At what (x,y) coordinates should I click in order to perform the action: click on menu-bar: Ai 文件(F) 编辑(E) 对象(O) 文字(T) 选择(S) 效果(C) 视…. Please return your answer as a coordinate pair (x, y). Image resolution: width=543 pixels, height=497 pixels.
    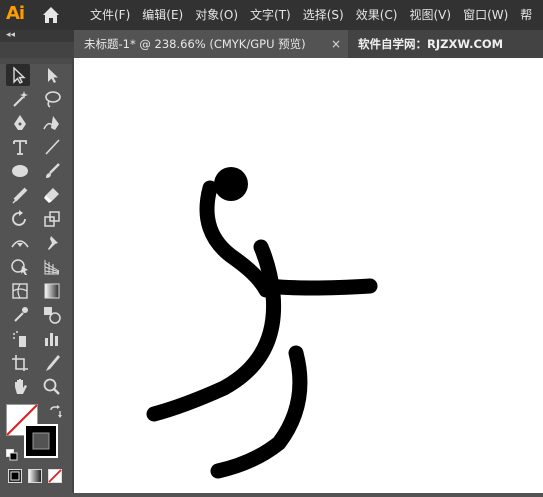
    Looking at the image, I should click on (271, 15).